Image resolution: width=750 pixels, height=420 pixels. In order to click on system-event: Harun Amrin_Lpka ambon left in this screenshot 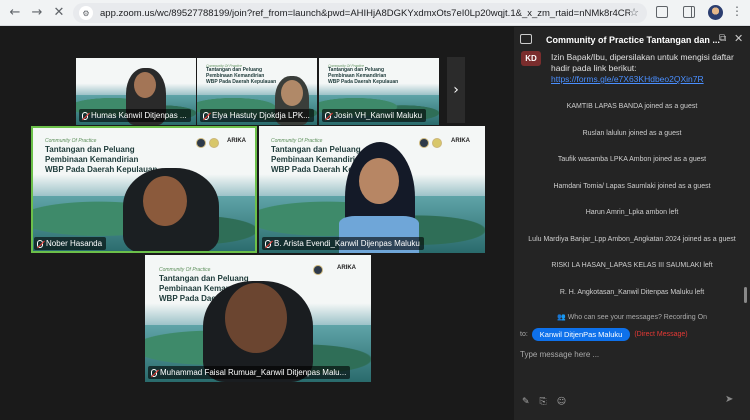, I will do `click(632, 212)`.